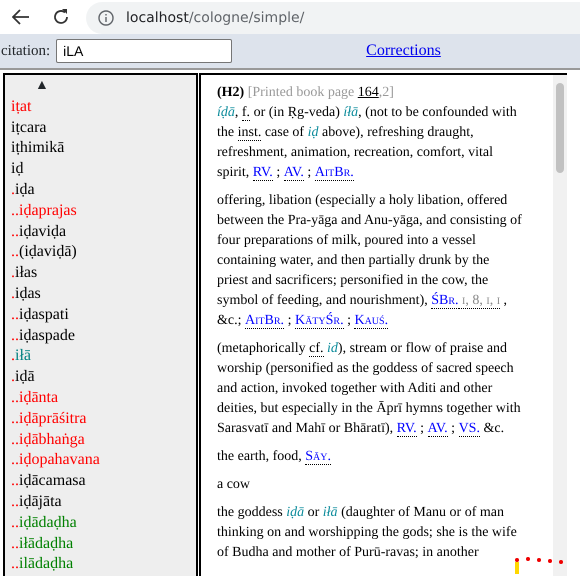 The width and height of the screenshot is (580, 576). Describe the element at coordinates (369, 389) in the screenshot. I see `definition-paragraph: (metaphorically cf. id), stream or flow of praise and worship (personified as the goddess of sacred speech and action, invoked together with Aditi and other deities, but especially in the Āprī hymns together with Sarasvatī and Mahī or Bhāratī), RV. ; AV. ; VS. &c.` at that location.